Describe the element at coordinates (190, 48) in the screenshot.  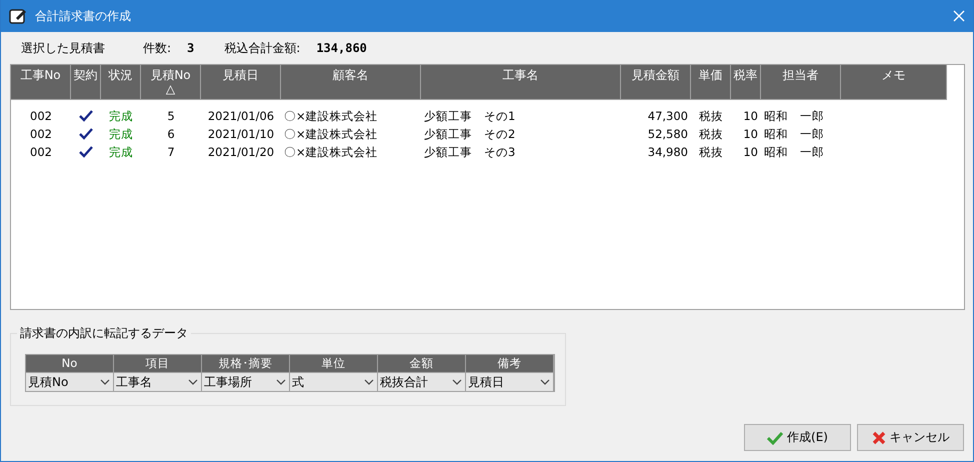
I see `count-value: 3` at that location.